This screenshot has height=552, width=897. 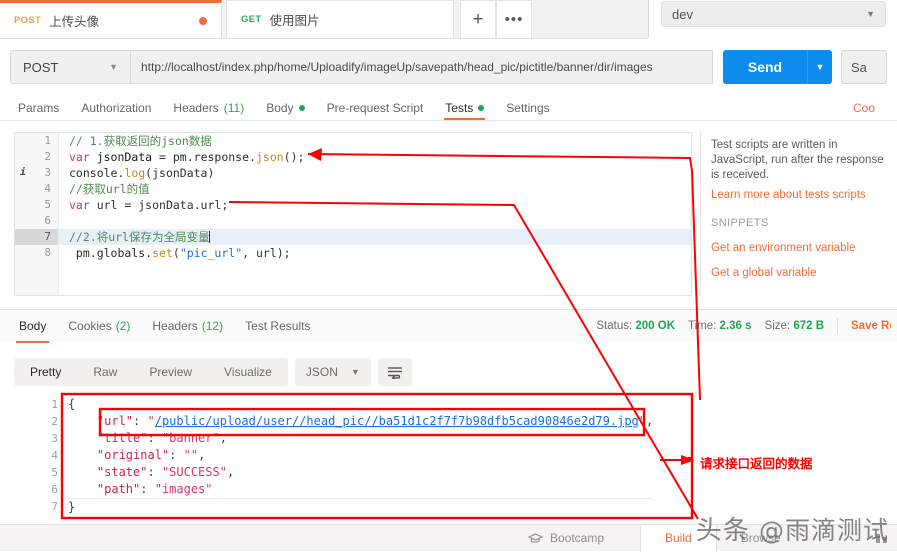 I want to click on tests-active-dot-icon, so click(x=481, y=108).